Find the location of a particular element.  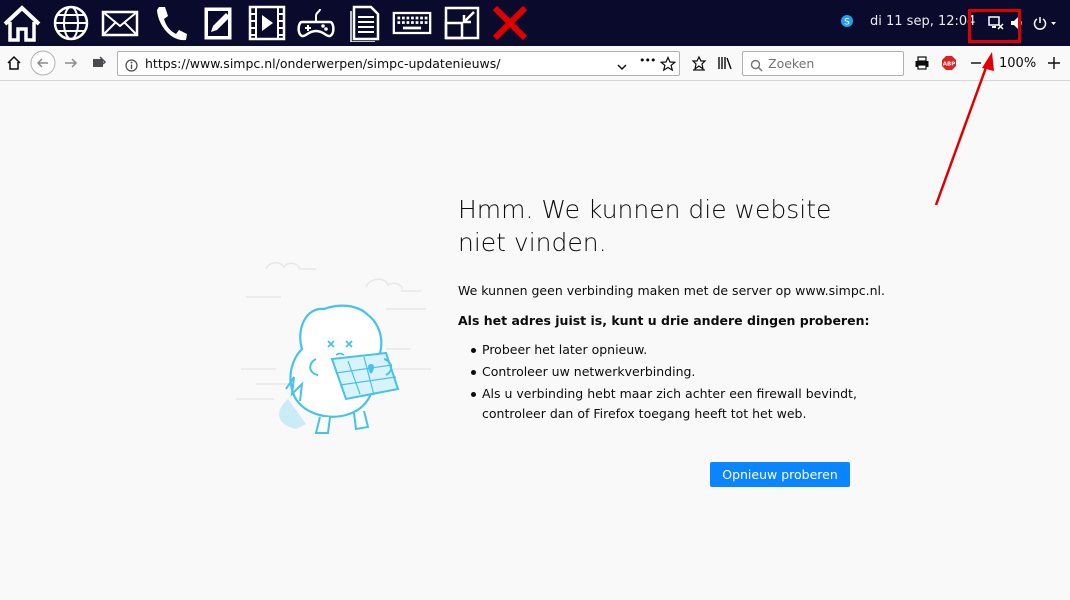

list-item: Controleer uw netwerkverbinding. is located at coordinates (658, 372).